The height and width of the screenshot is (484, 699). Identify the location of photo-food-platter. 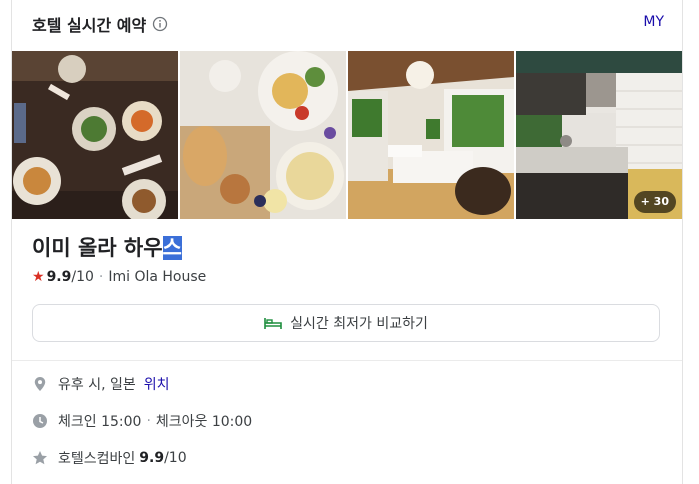
(263, 135).